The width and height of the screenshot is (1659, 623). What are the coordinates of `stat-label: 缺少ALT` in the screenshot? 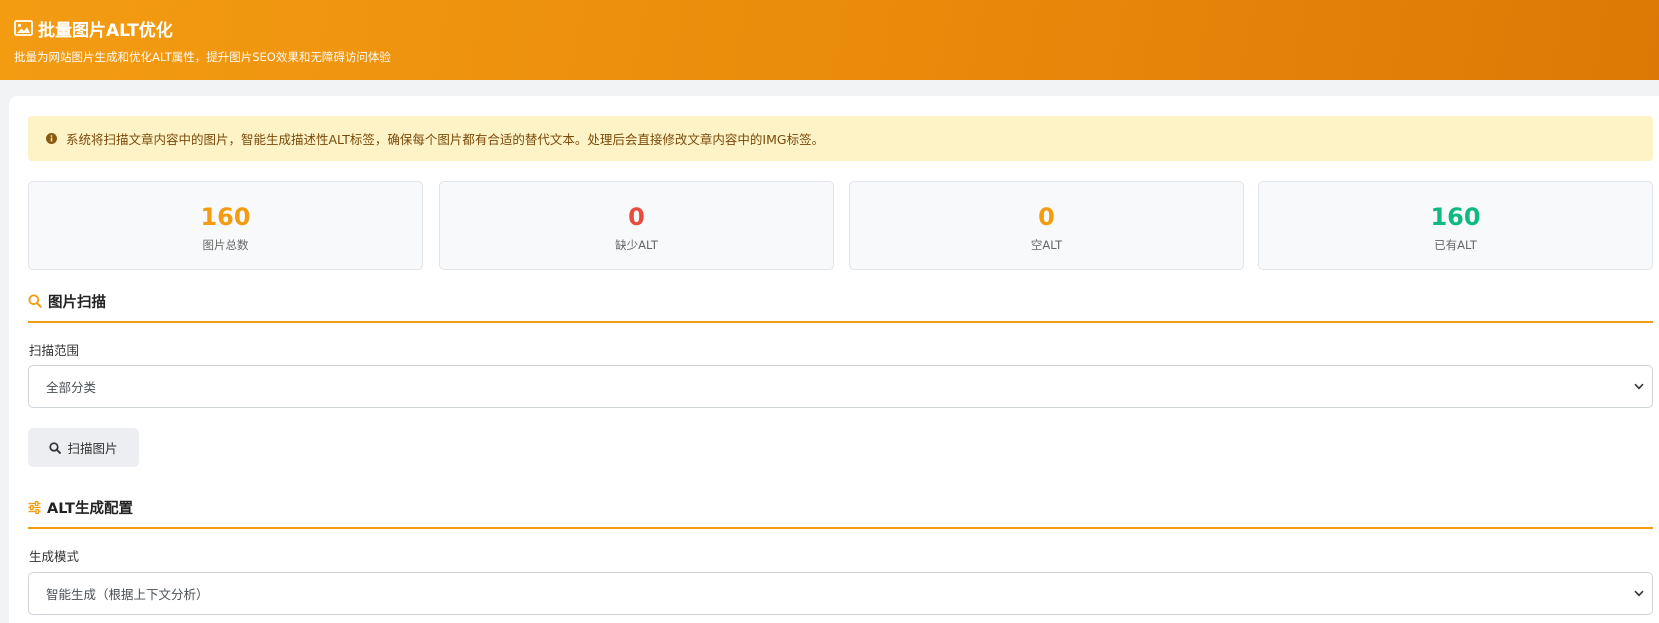 It's located at (636, 245).